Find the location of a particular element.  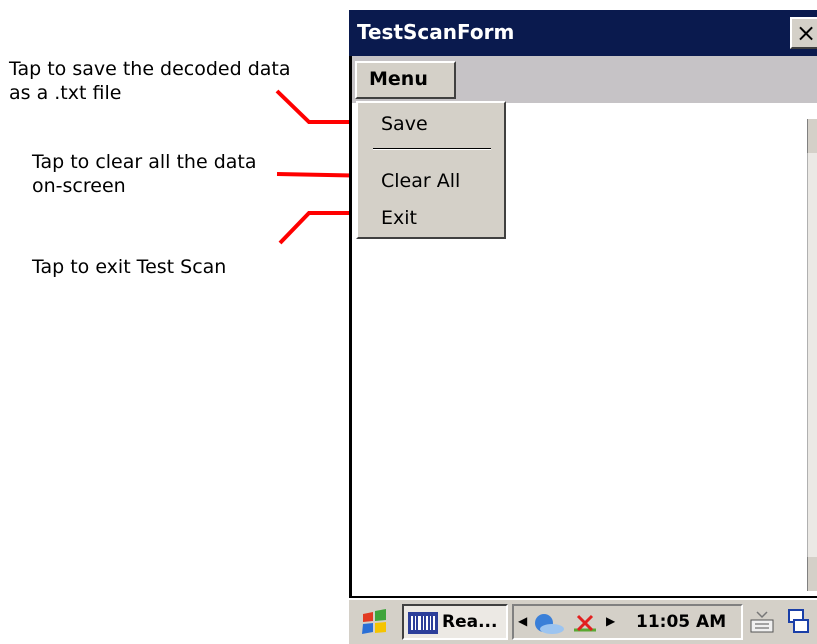

keyboard-button is located at coordinates (762, 622).